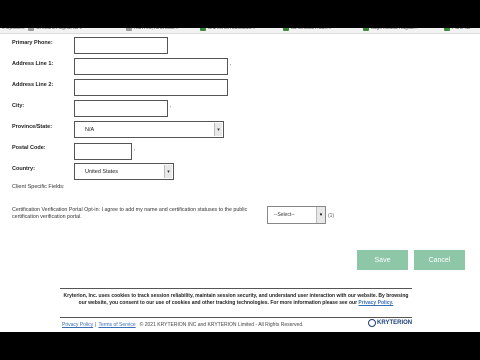  Describe the element at coordinates (375, 303) in the screenshot. I see `privacy-policy-link: Privacy Policy.` at that location.